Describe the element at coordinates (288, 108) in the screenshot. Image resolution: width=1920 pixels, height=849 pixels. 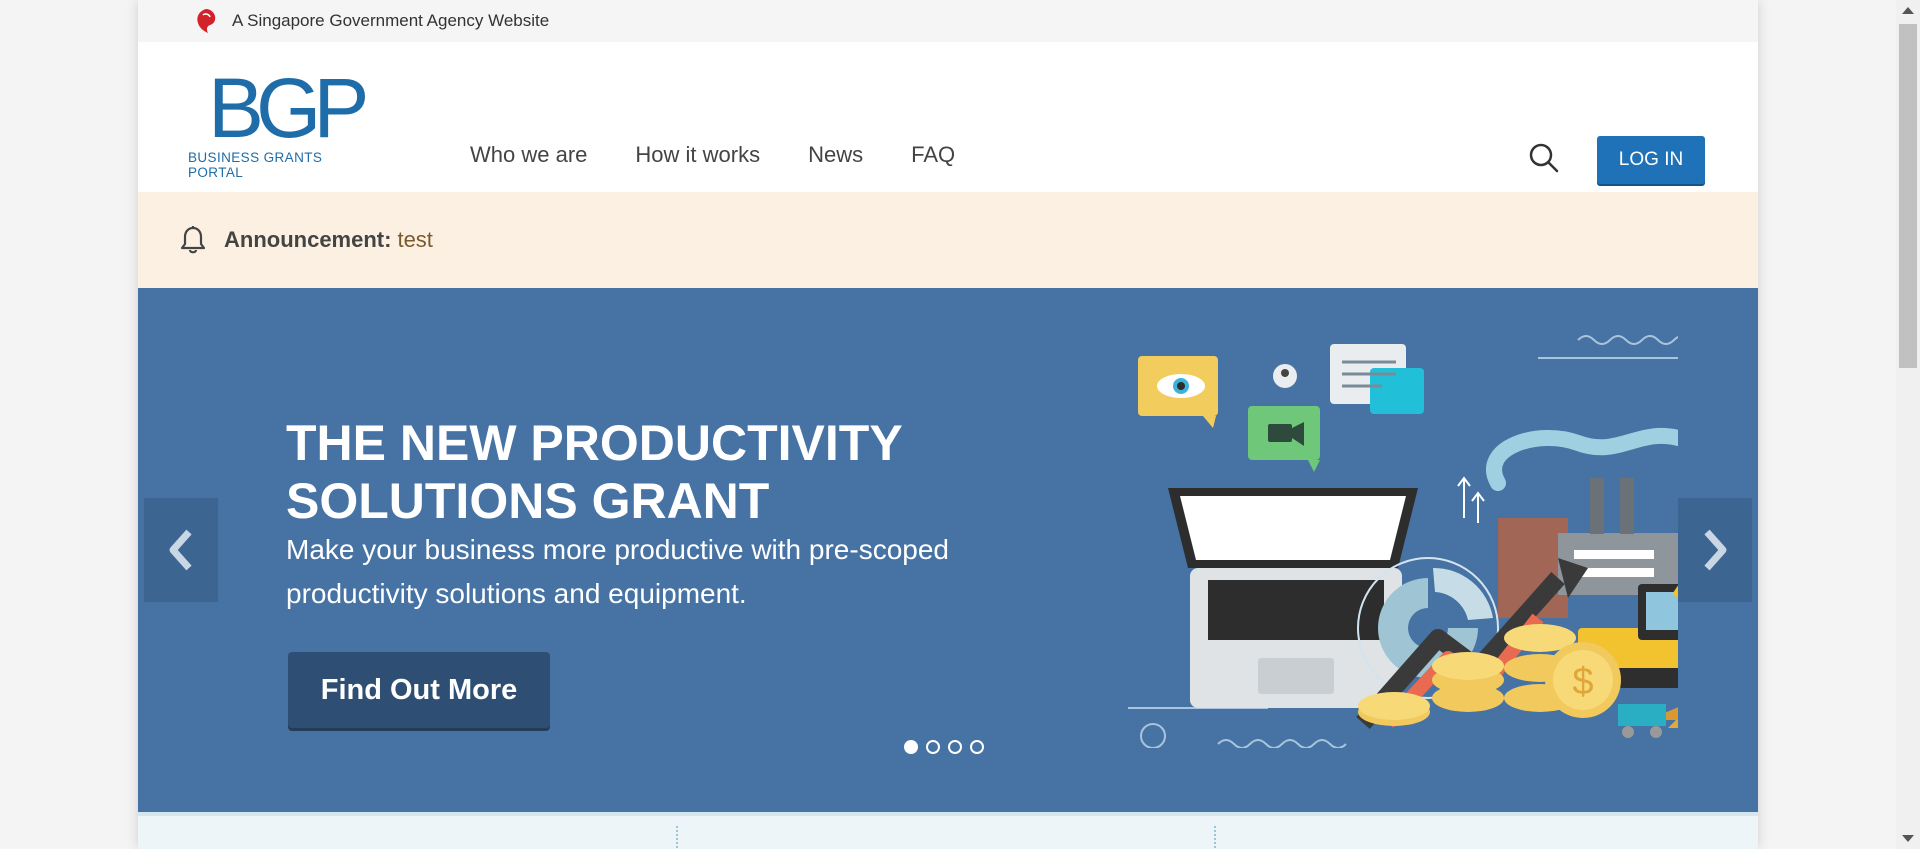
I see `logo-mark: BGP` at that location.